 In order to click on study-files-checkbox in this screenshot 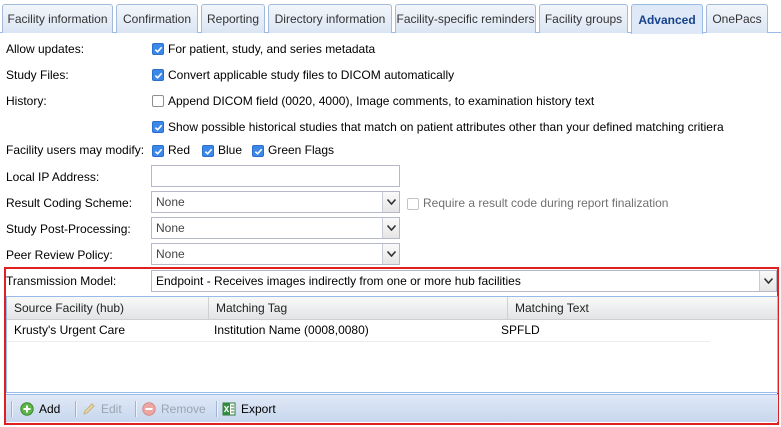, I will do `click(158, 75)`.